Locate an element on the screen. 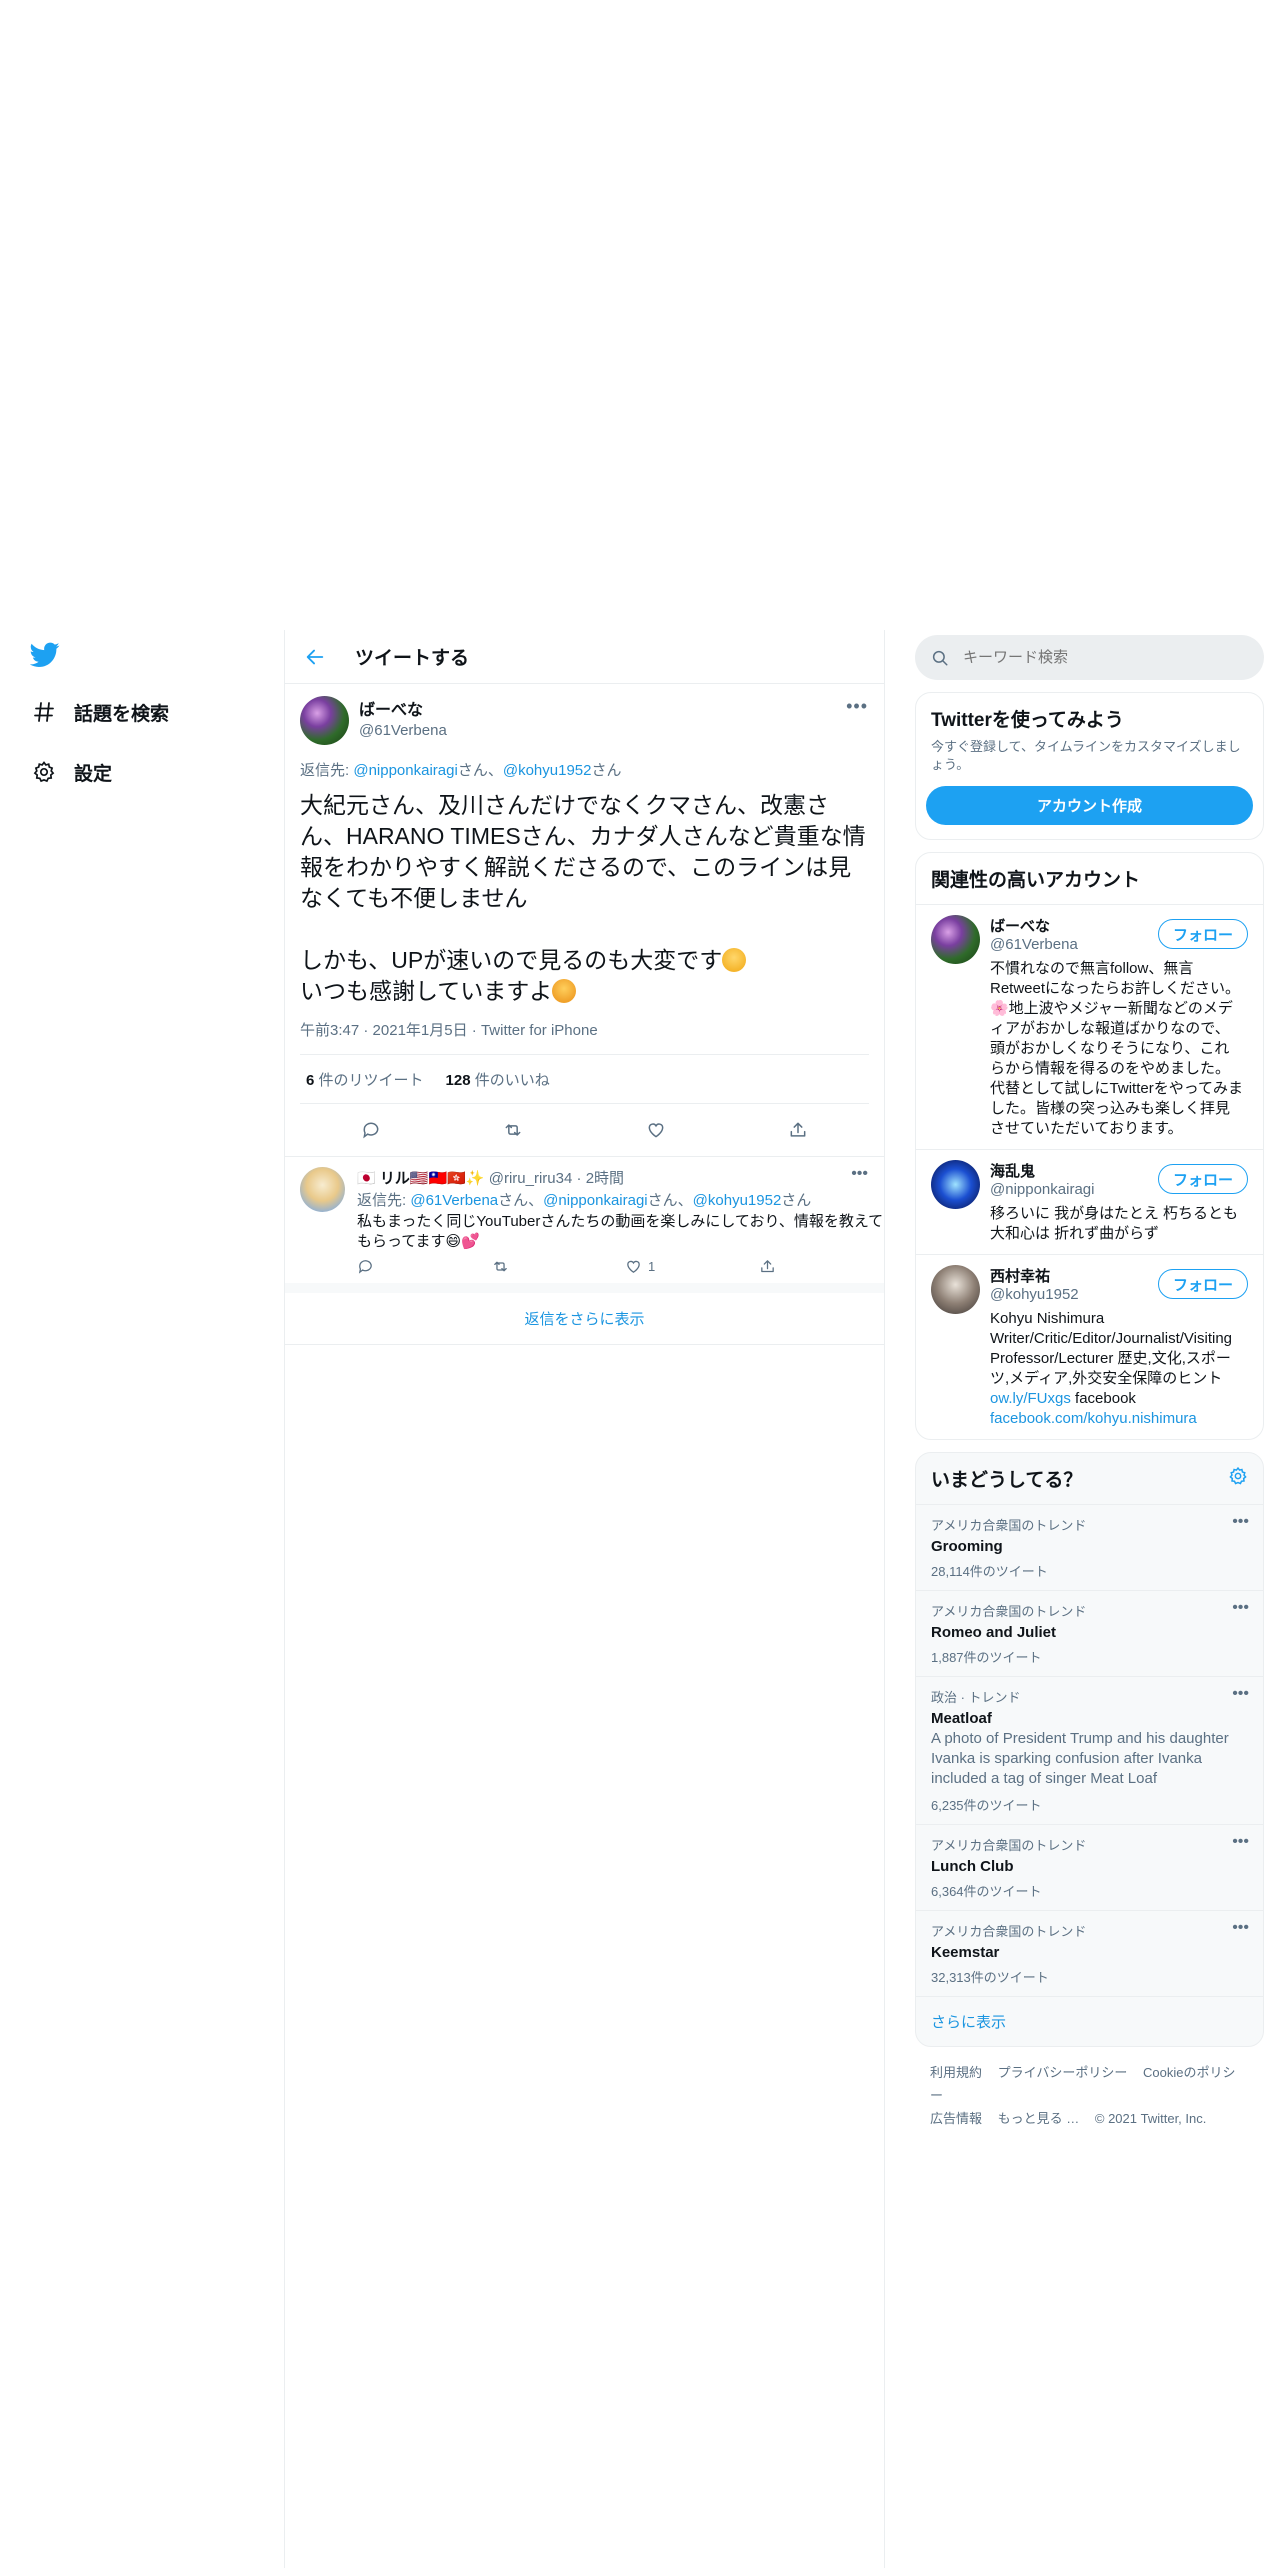 The width and height of the screenshot is (1284, 2568). hashtag-icon is located at coordinates (44, 712).